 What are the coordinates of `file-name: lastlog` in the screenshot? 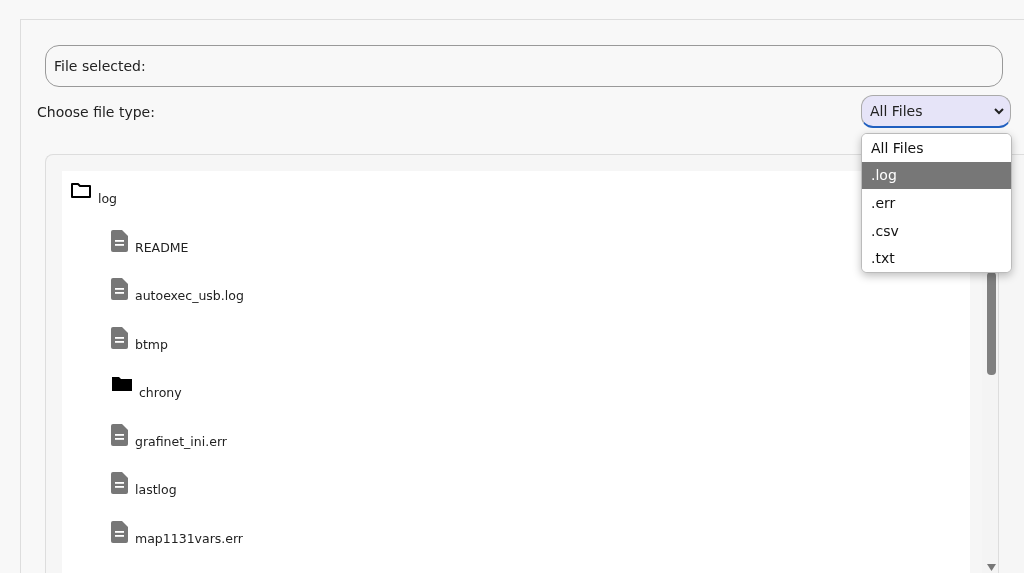 It's located at (156, 489).